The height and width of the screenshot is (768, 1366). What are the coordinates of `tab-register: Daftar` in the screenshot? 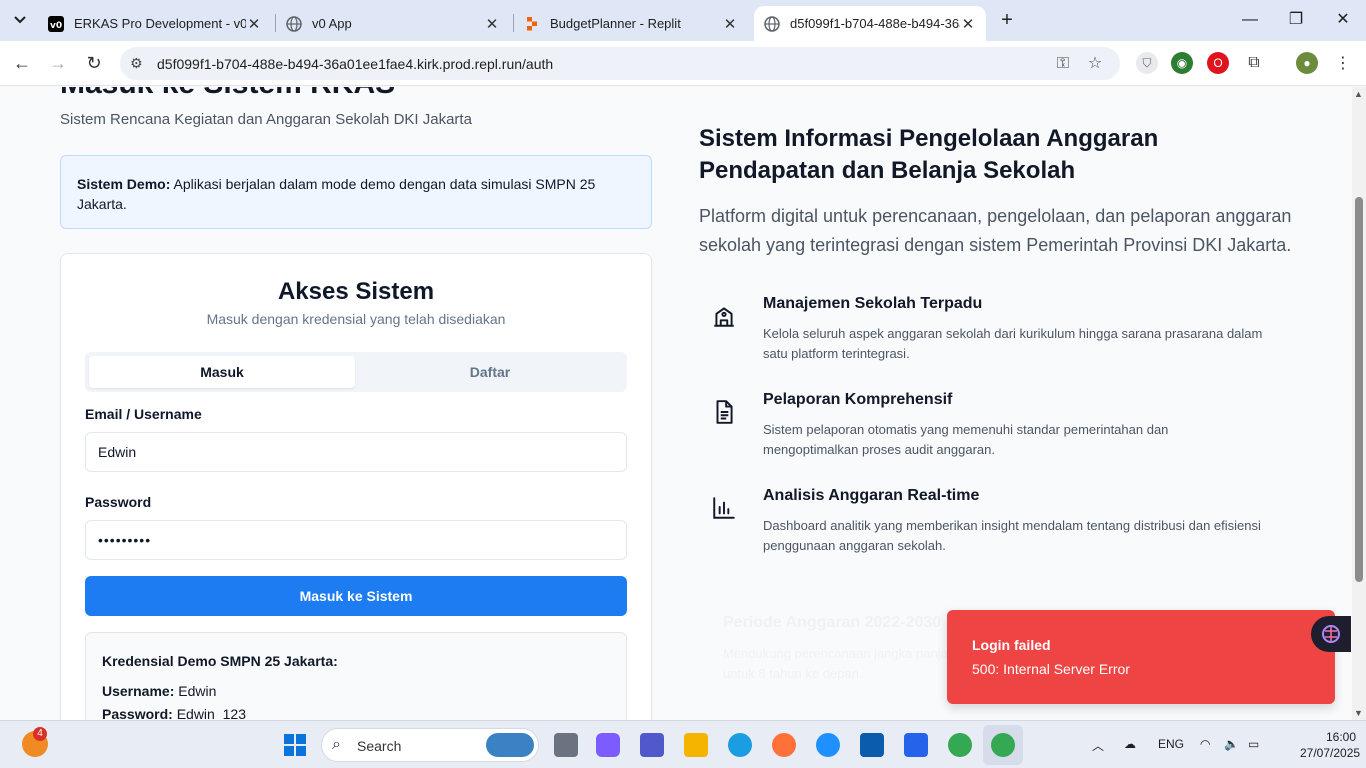 It's located at (490, 372).